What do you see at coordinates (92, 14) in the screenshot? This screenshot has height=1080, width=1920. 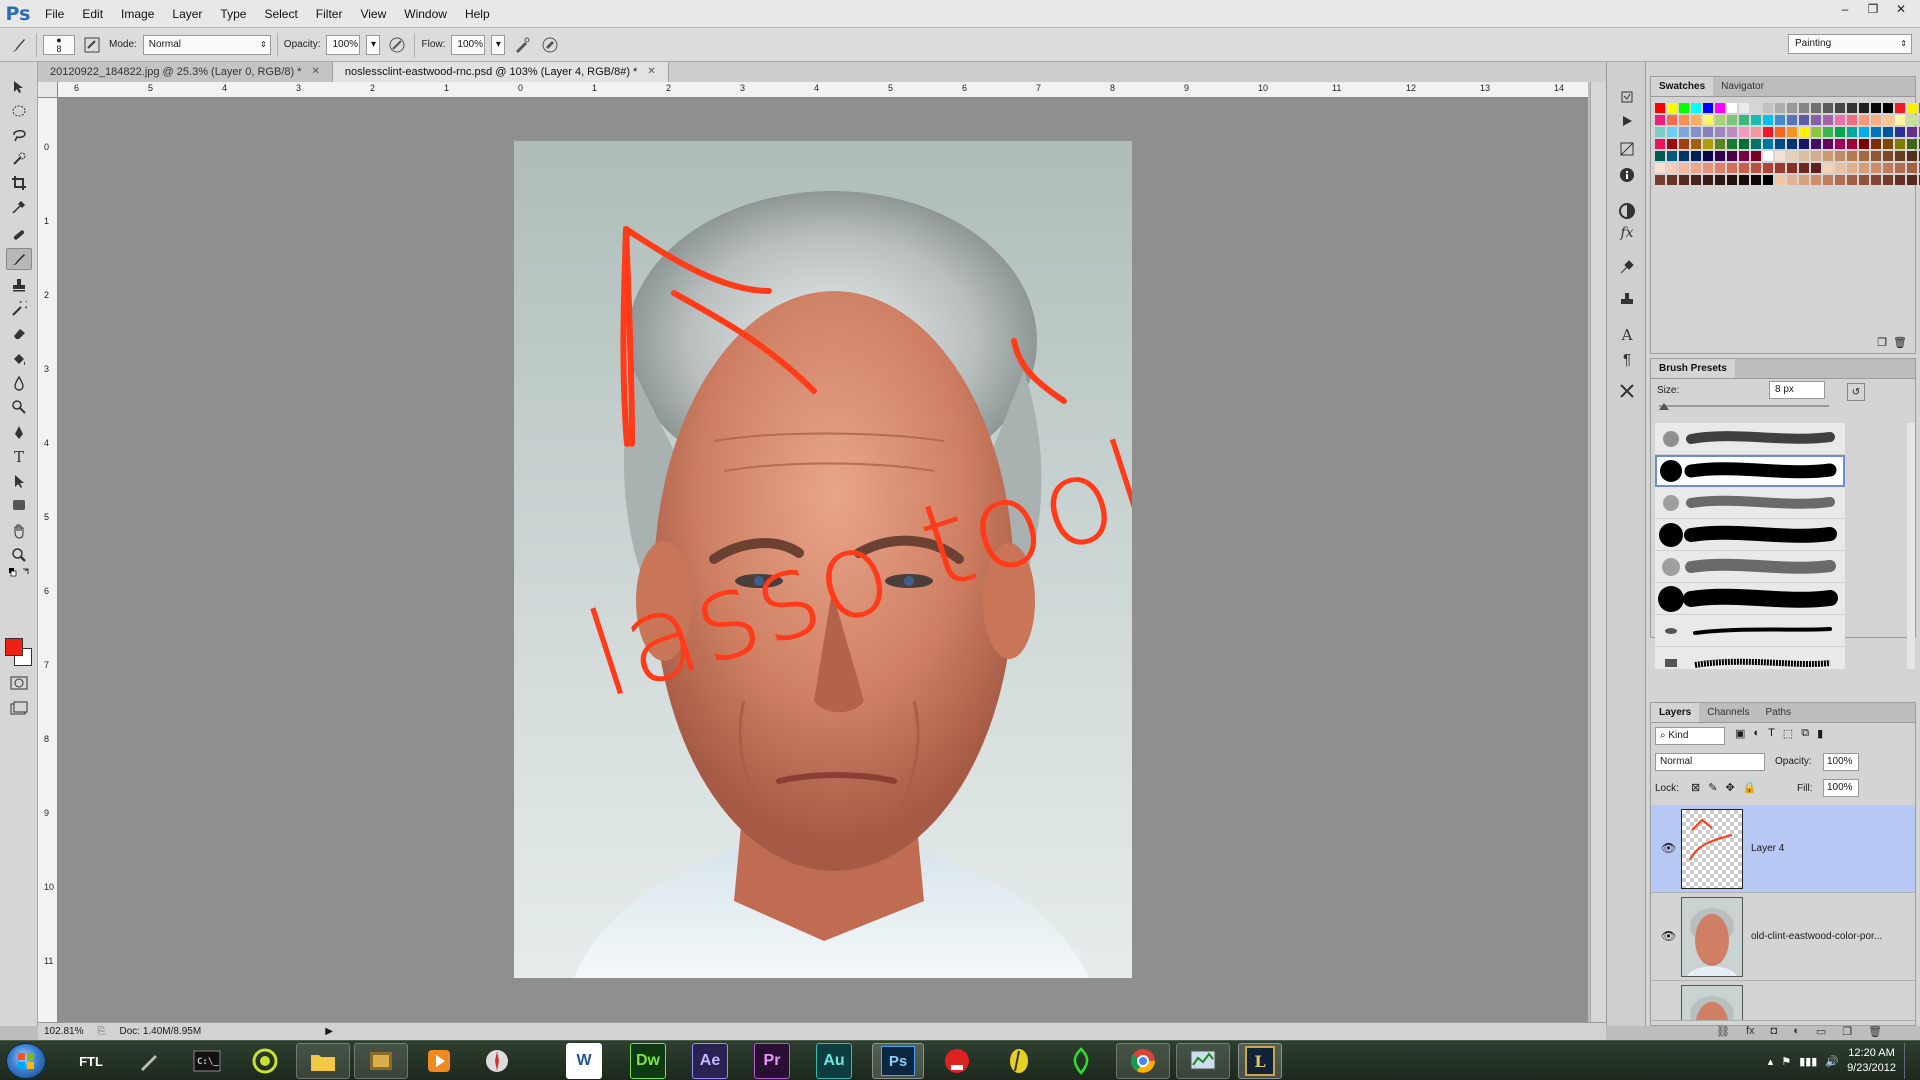 I see `menu-edit: Edit` at bounding box center [92, 14].